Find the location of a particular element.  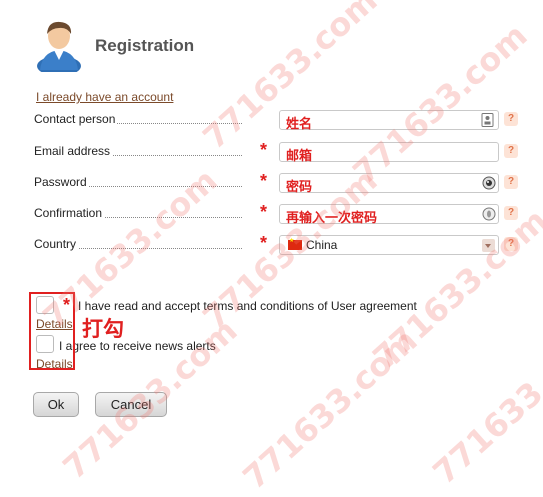

password-help-icon: ? is located at coordinates (511, 182).